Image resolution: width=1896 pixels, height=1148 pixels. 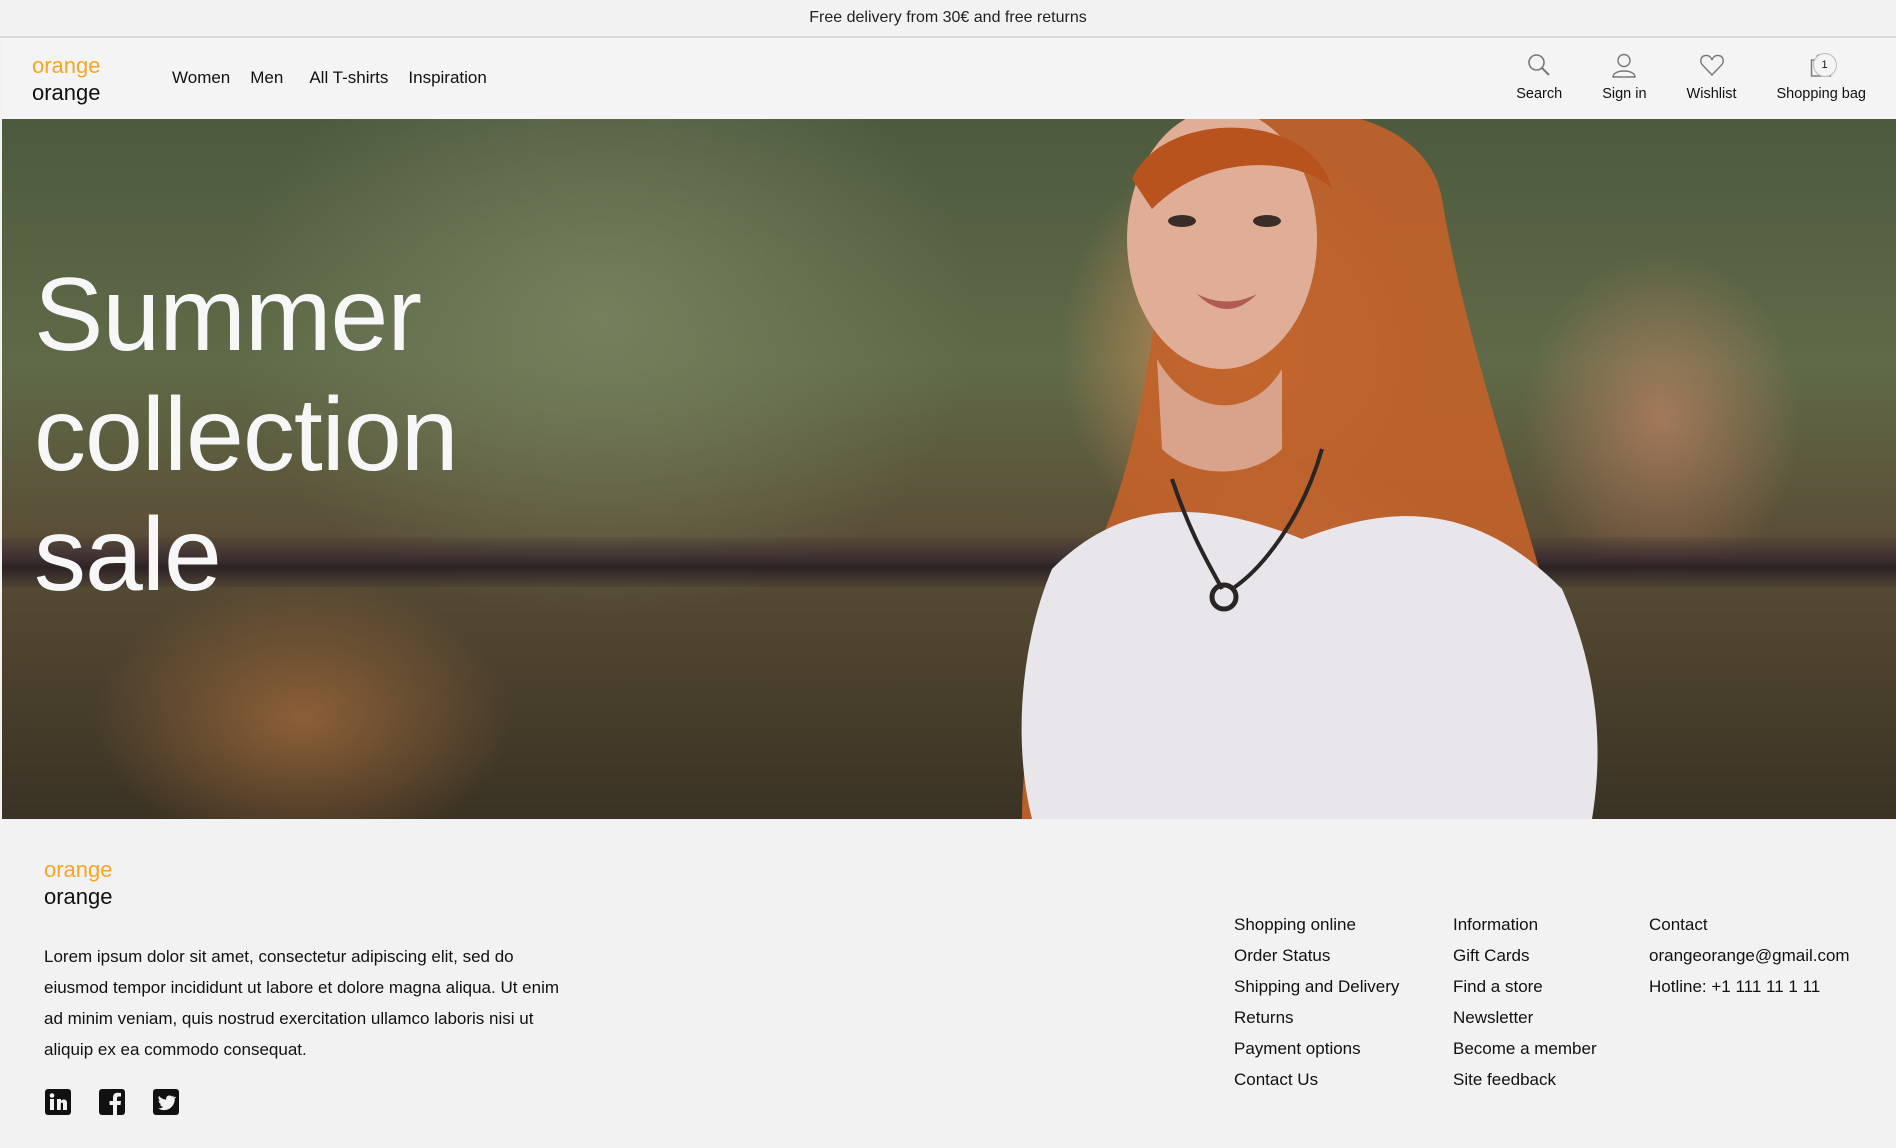 What do you see at coordinates (1295, 924) in the screenshot?
I see `footer-heading-shopping-online: Shopping online` at bounding box center [1295, 924].